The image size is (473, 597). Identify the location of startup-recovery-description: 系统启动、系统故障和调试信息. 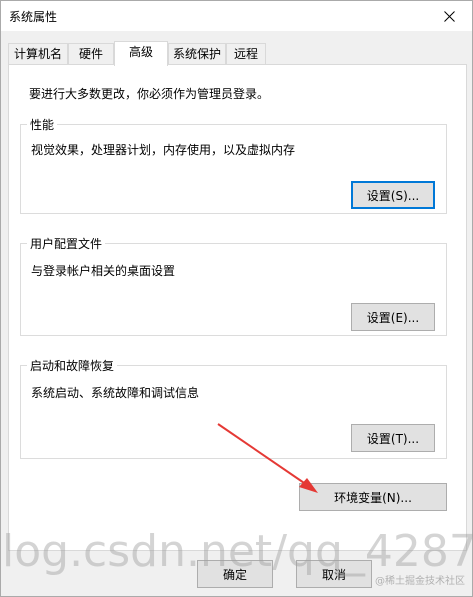
(115, 393).